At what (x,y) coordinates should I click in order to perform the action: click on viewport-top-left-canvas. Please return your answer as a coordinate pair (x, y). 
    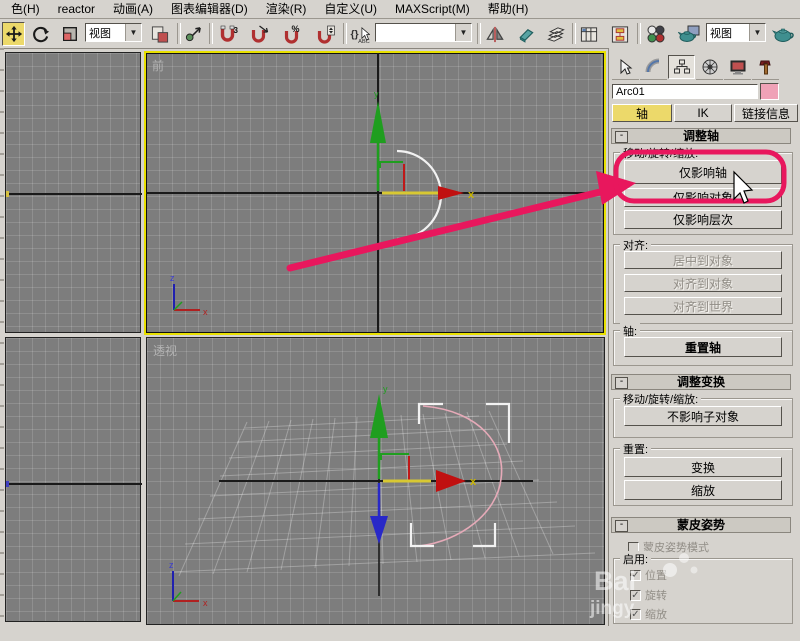
    Looking at the image, I should click on (74, 194).